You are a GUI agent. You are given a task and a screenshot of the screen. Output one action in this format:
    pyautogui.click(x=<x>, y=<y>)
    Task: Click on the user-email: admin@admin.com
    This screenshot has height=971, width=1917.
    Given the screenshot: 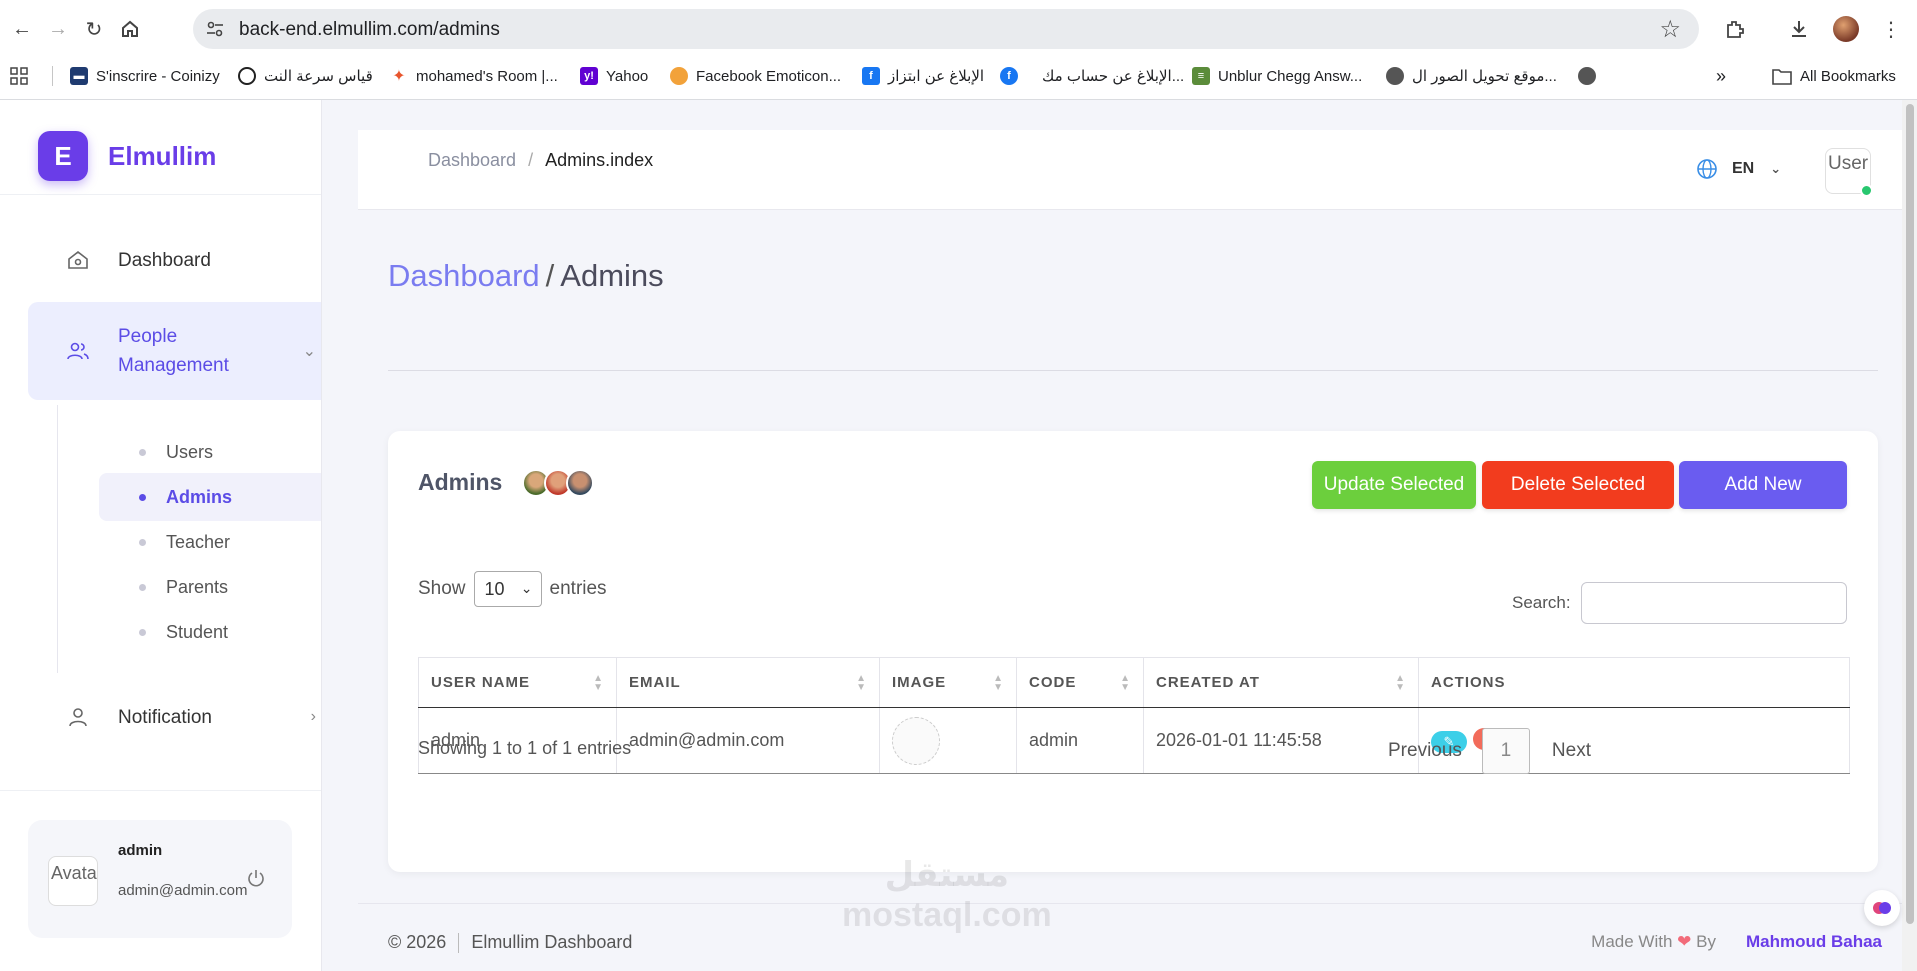 What is the action you would take?
    pyautogui.click(x=183, y=890)
    